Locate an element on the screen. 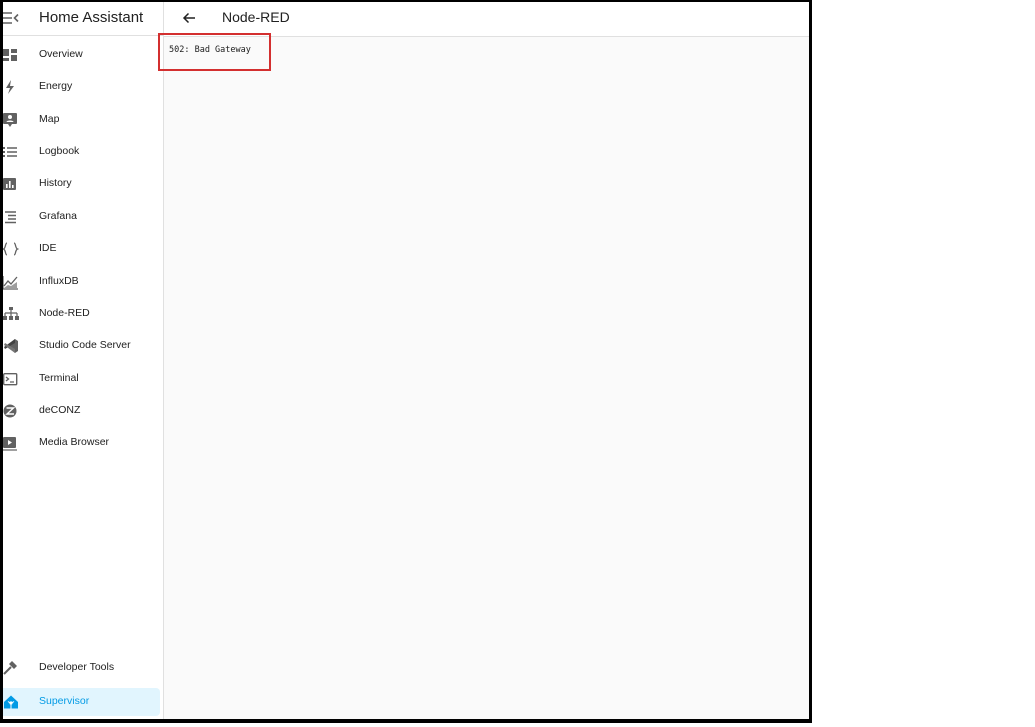 This screenshot has width=1035, height=727. sidebar-item-deconz: deCONZ is located at coordinates (81, 411).